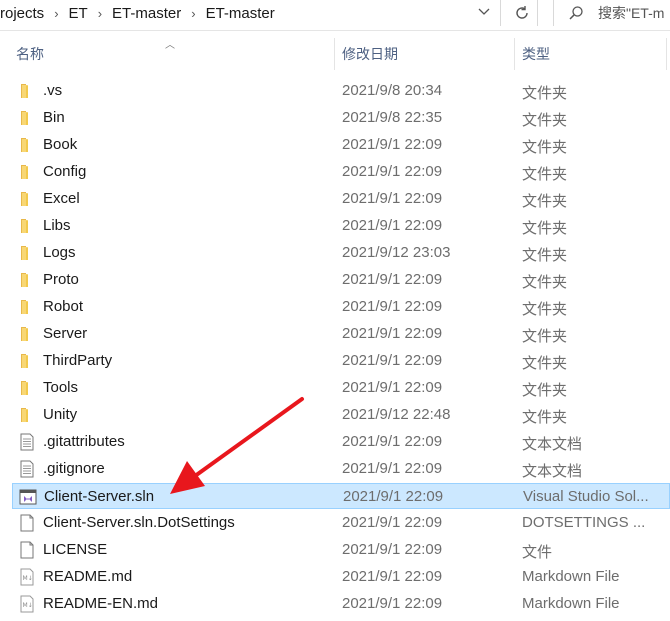 Image resolution: width=670 pixels, height=621 pixels. What do you see at coordinates (536, 54) in the screenshot?
I see `column-header-type: 类型` at bounding box center [536, 54].